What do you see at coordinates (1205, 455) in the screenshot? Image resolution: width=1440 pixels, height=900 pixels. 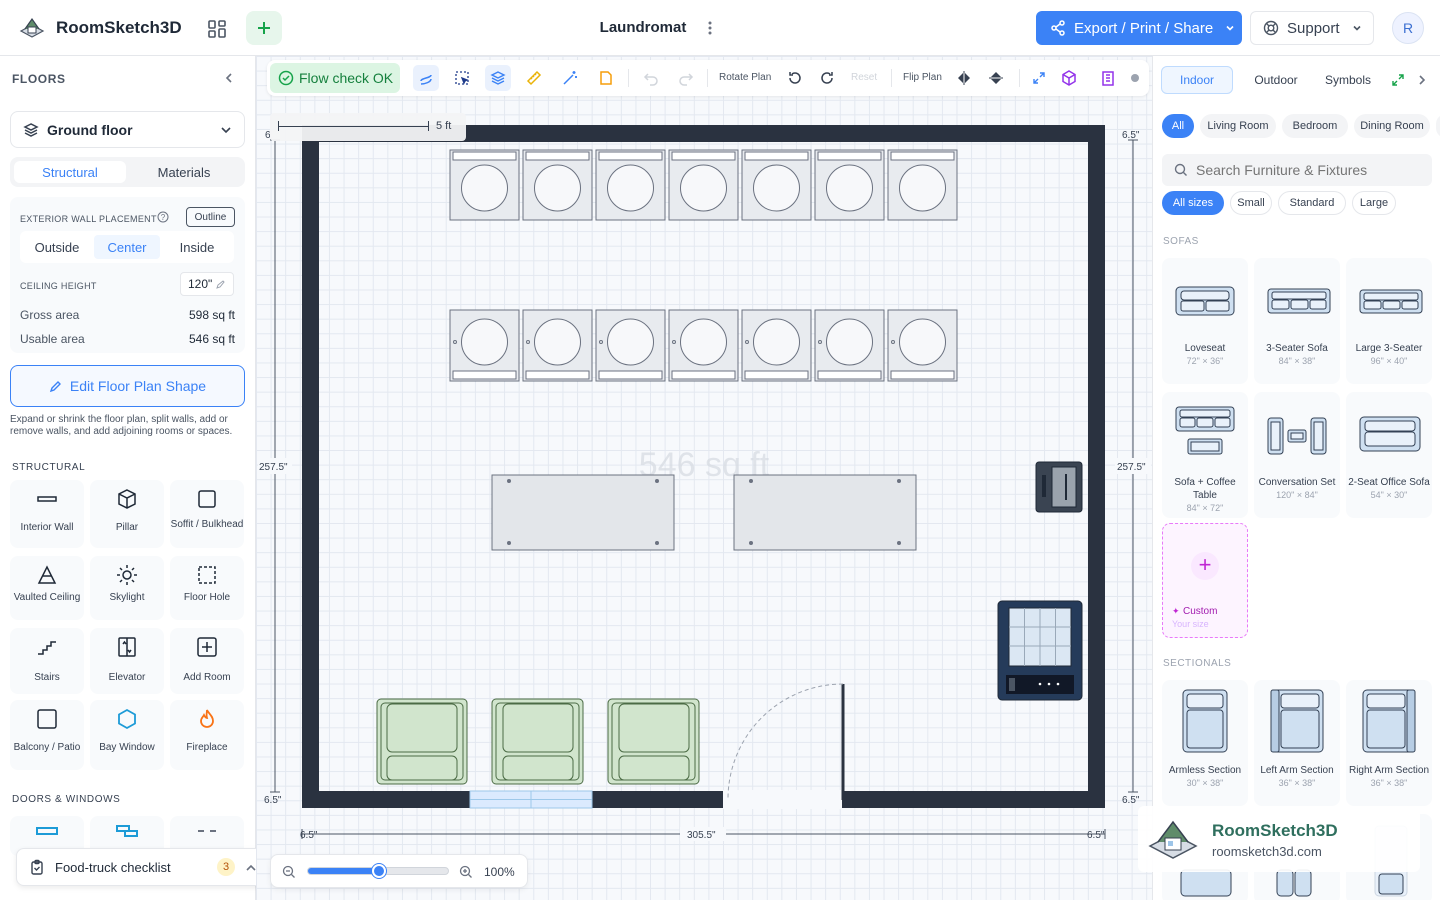 I see `furniture-card: Sofa + Coffee Table 84" × 72"` at bounding box center [1205, 455].